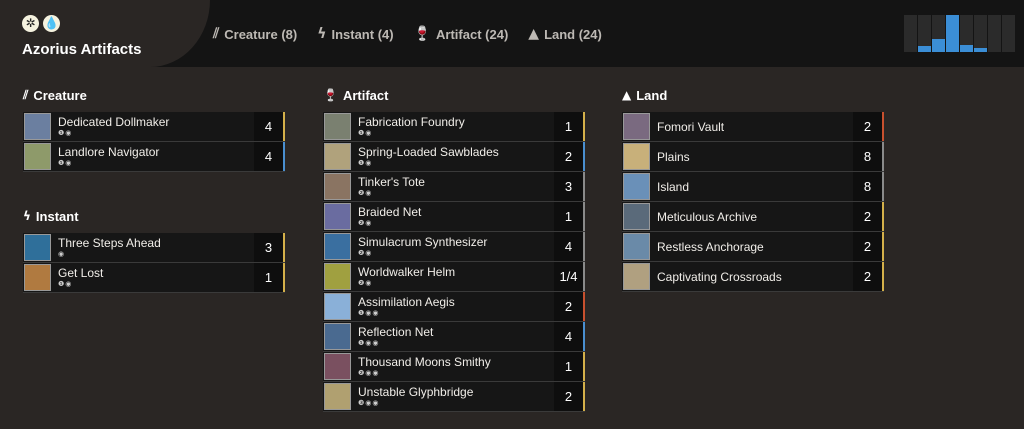  I want to click on tab-artifact: 🍷 Artifact (24), so click(461, 34).